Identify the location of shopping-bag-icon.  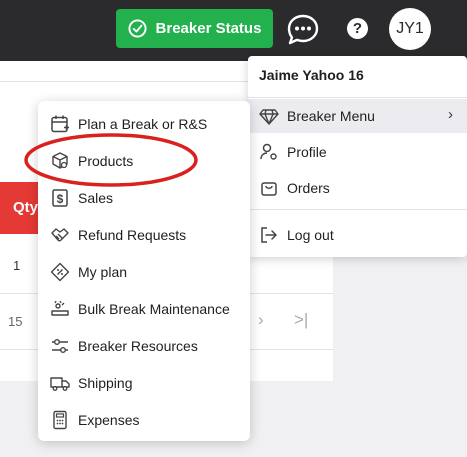
(269, 188).